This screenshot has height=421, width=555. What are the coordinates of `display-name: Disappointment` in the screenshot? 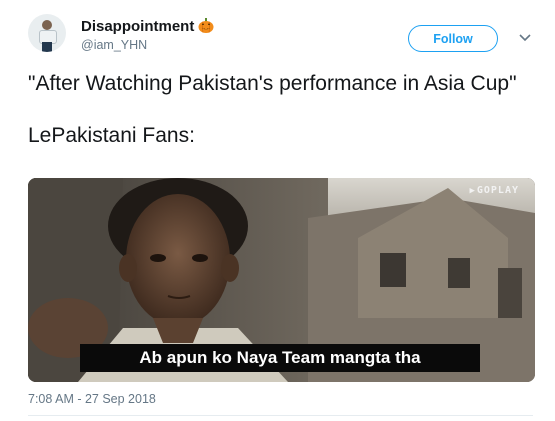 It's located at (137, 26).